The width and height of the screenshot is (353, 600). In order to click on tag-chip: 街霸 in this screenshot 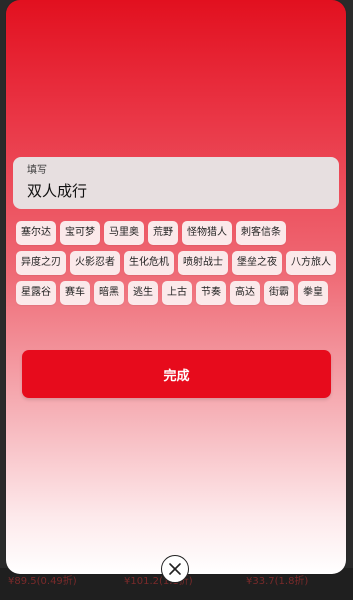, I will do `click(279, 293)`.